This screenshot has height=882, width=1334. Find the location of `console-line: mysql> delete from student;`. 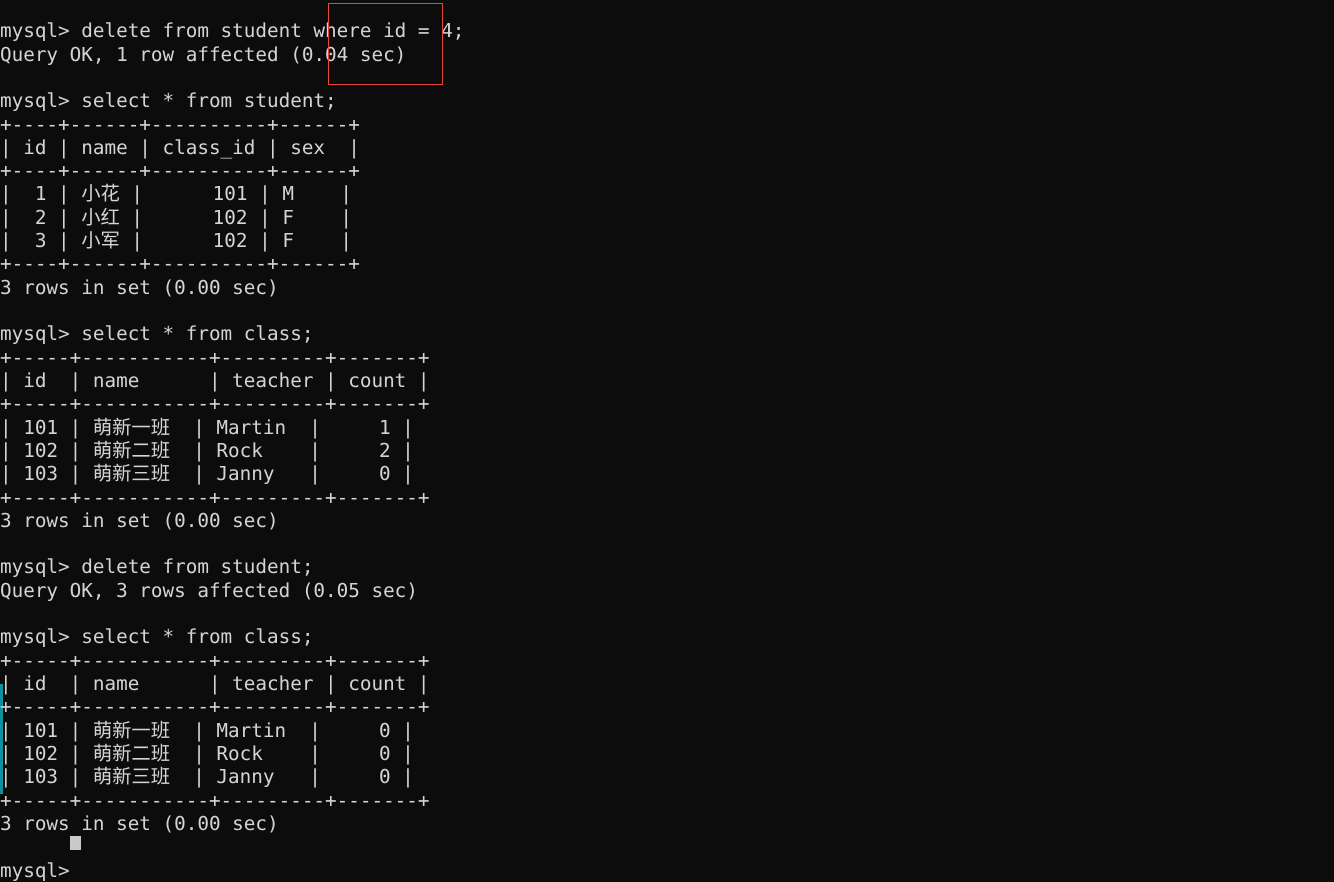

console-line: mysql> delete from student; is located at coordinates (157, 567).